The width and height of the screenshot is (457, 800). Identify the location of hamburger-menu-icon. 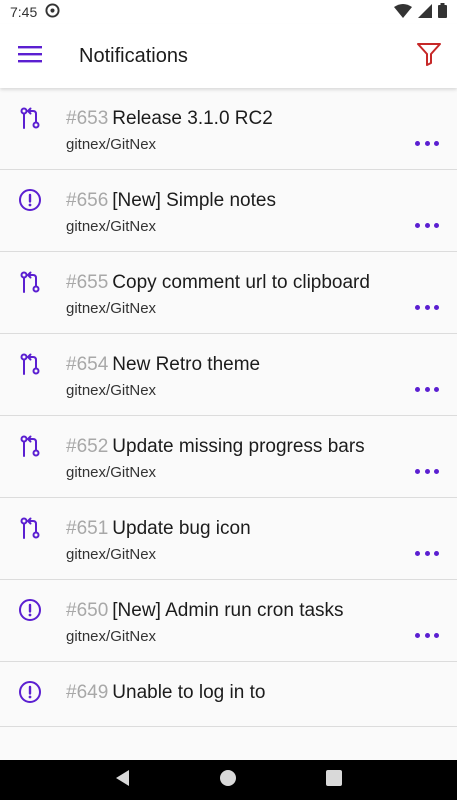
(30, 56).